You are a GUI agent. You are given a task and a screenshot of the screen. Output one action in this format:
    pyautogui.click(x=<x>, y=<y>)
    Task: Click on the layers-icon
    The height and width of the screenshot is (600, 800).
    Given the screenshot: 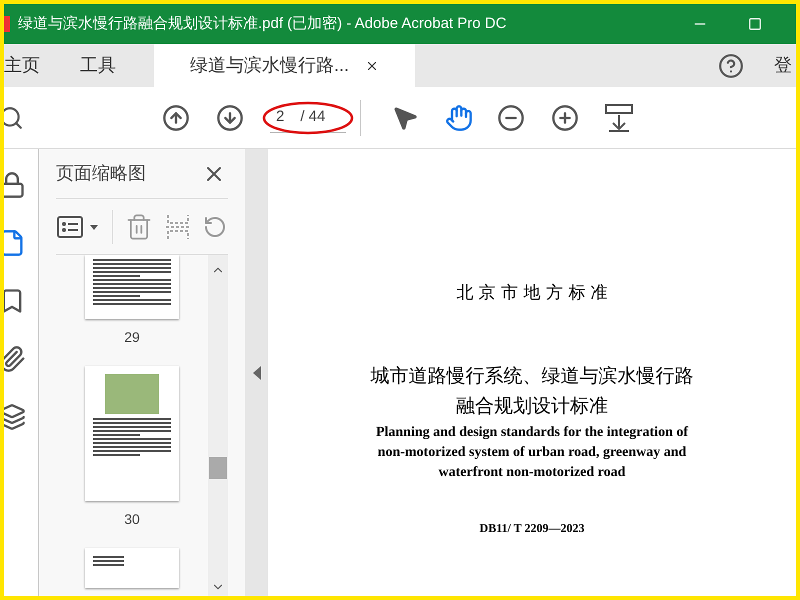 What is the action you would take?
    pyautogui.click(x=15, y=417)
    